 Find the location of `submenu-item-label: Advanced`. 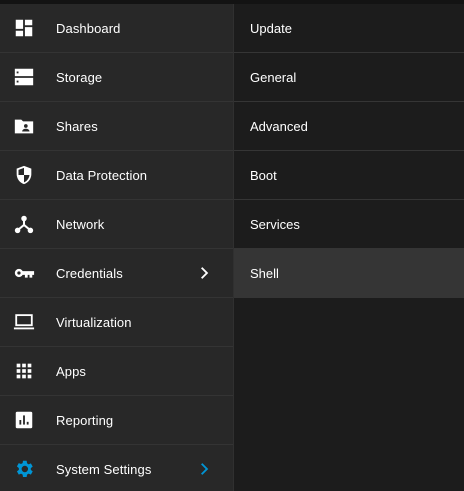

submenu-item-label: Advanced is located at coordinates (279, 126).